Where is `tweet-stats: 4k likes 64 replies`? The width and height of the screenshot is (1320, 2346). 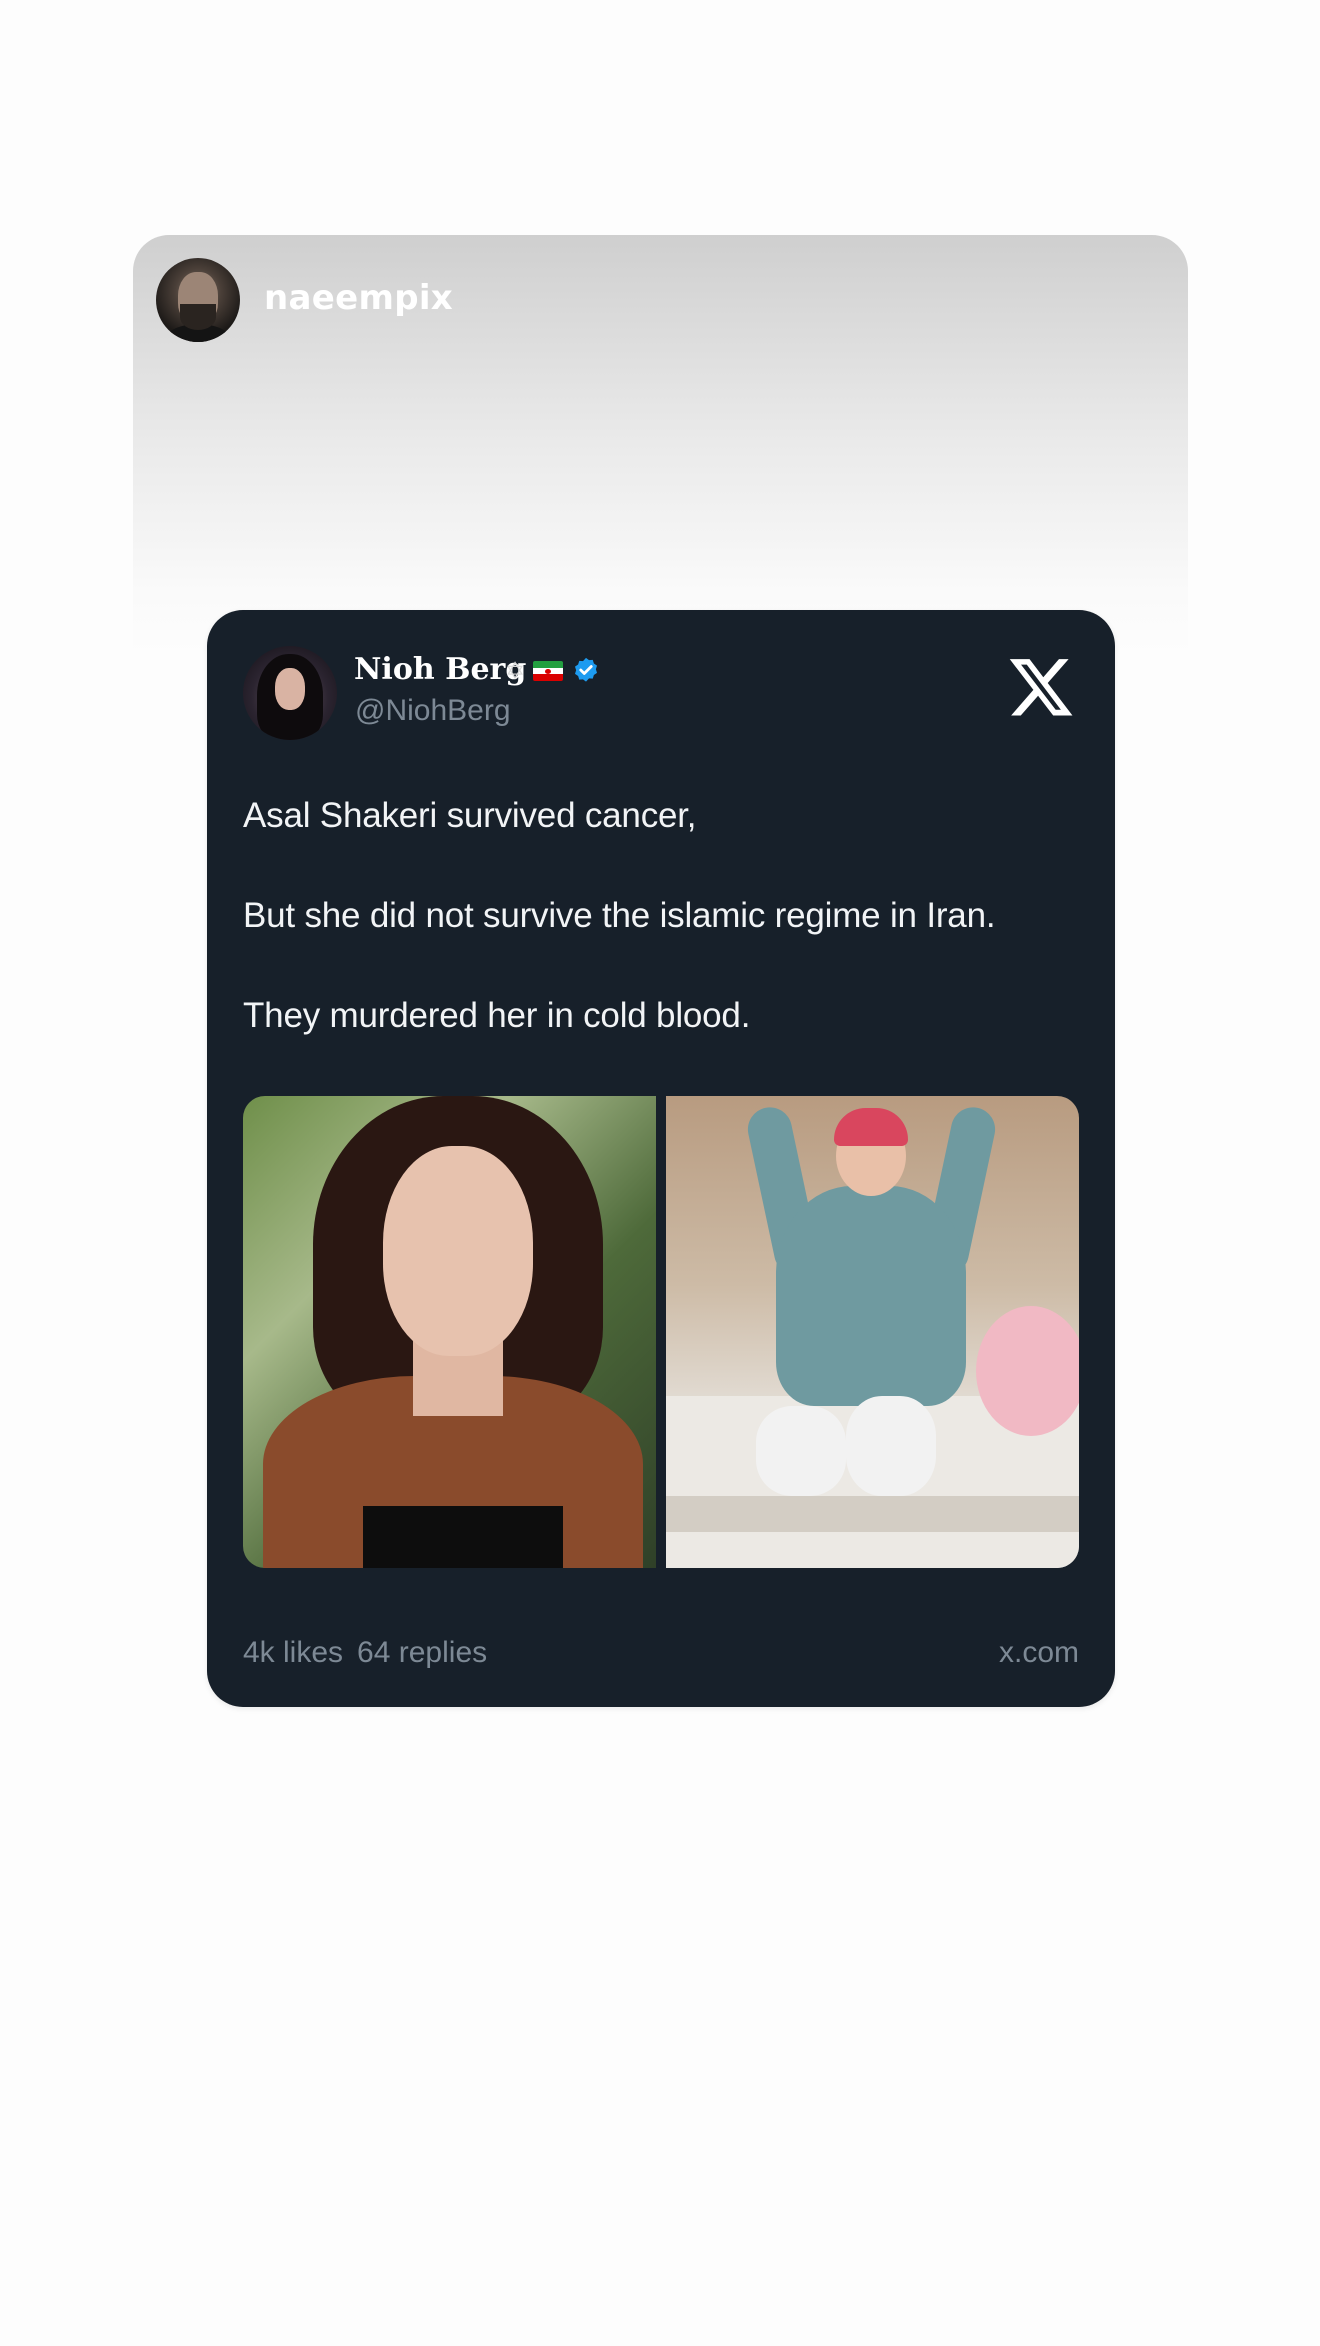 tweet-stats: 4k likes 64 replies is located at coordinates (365, 1653).